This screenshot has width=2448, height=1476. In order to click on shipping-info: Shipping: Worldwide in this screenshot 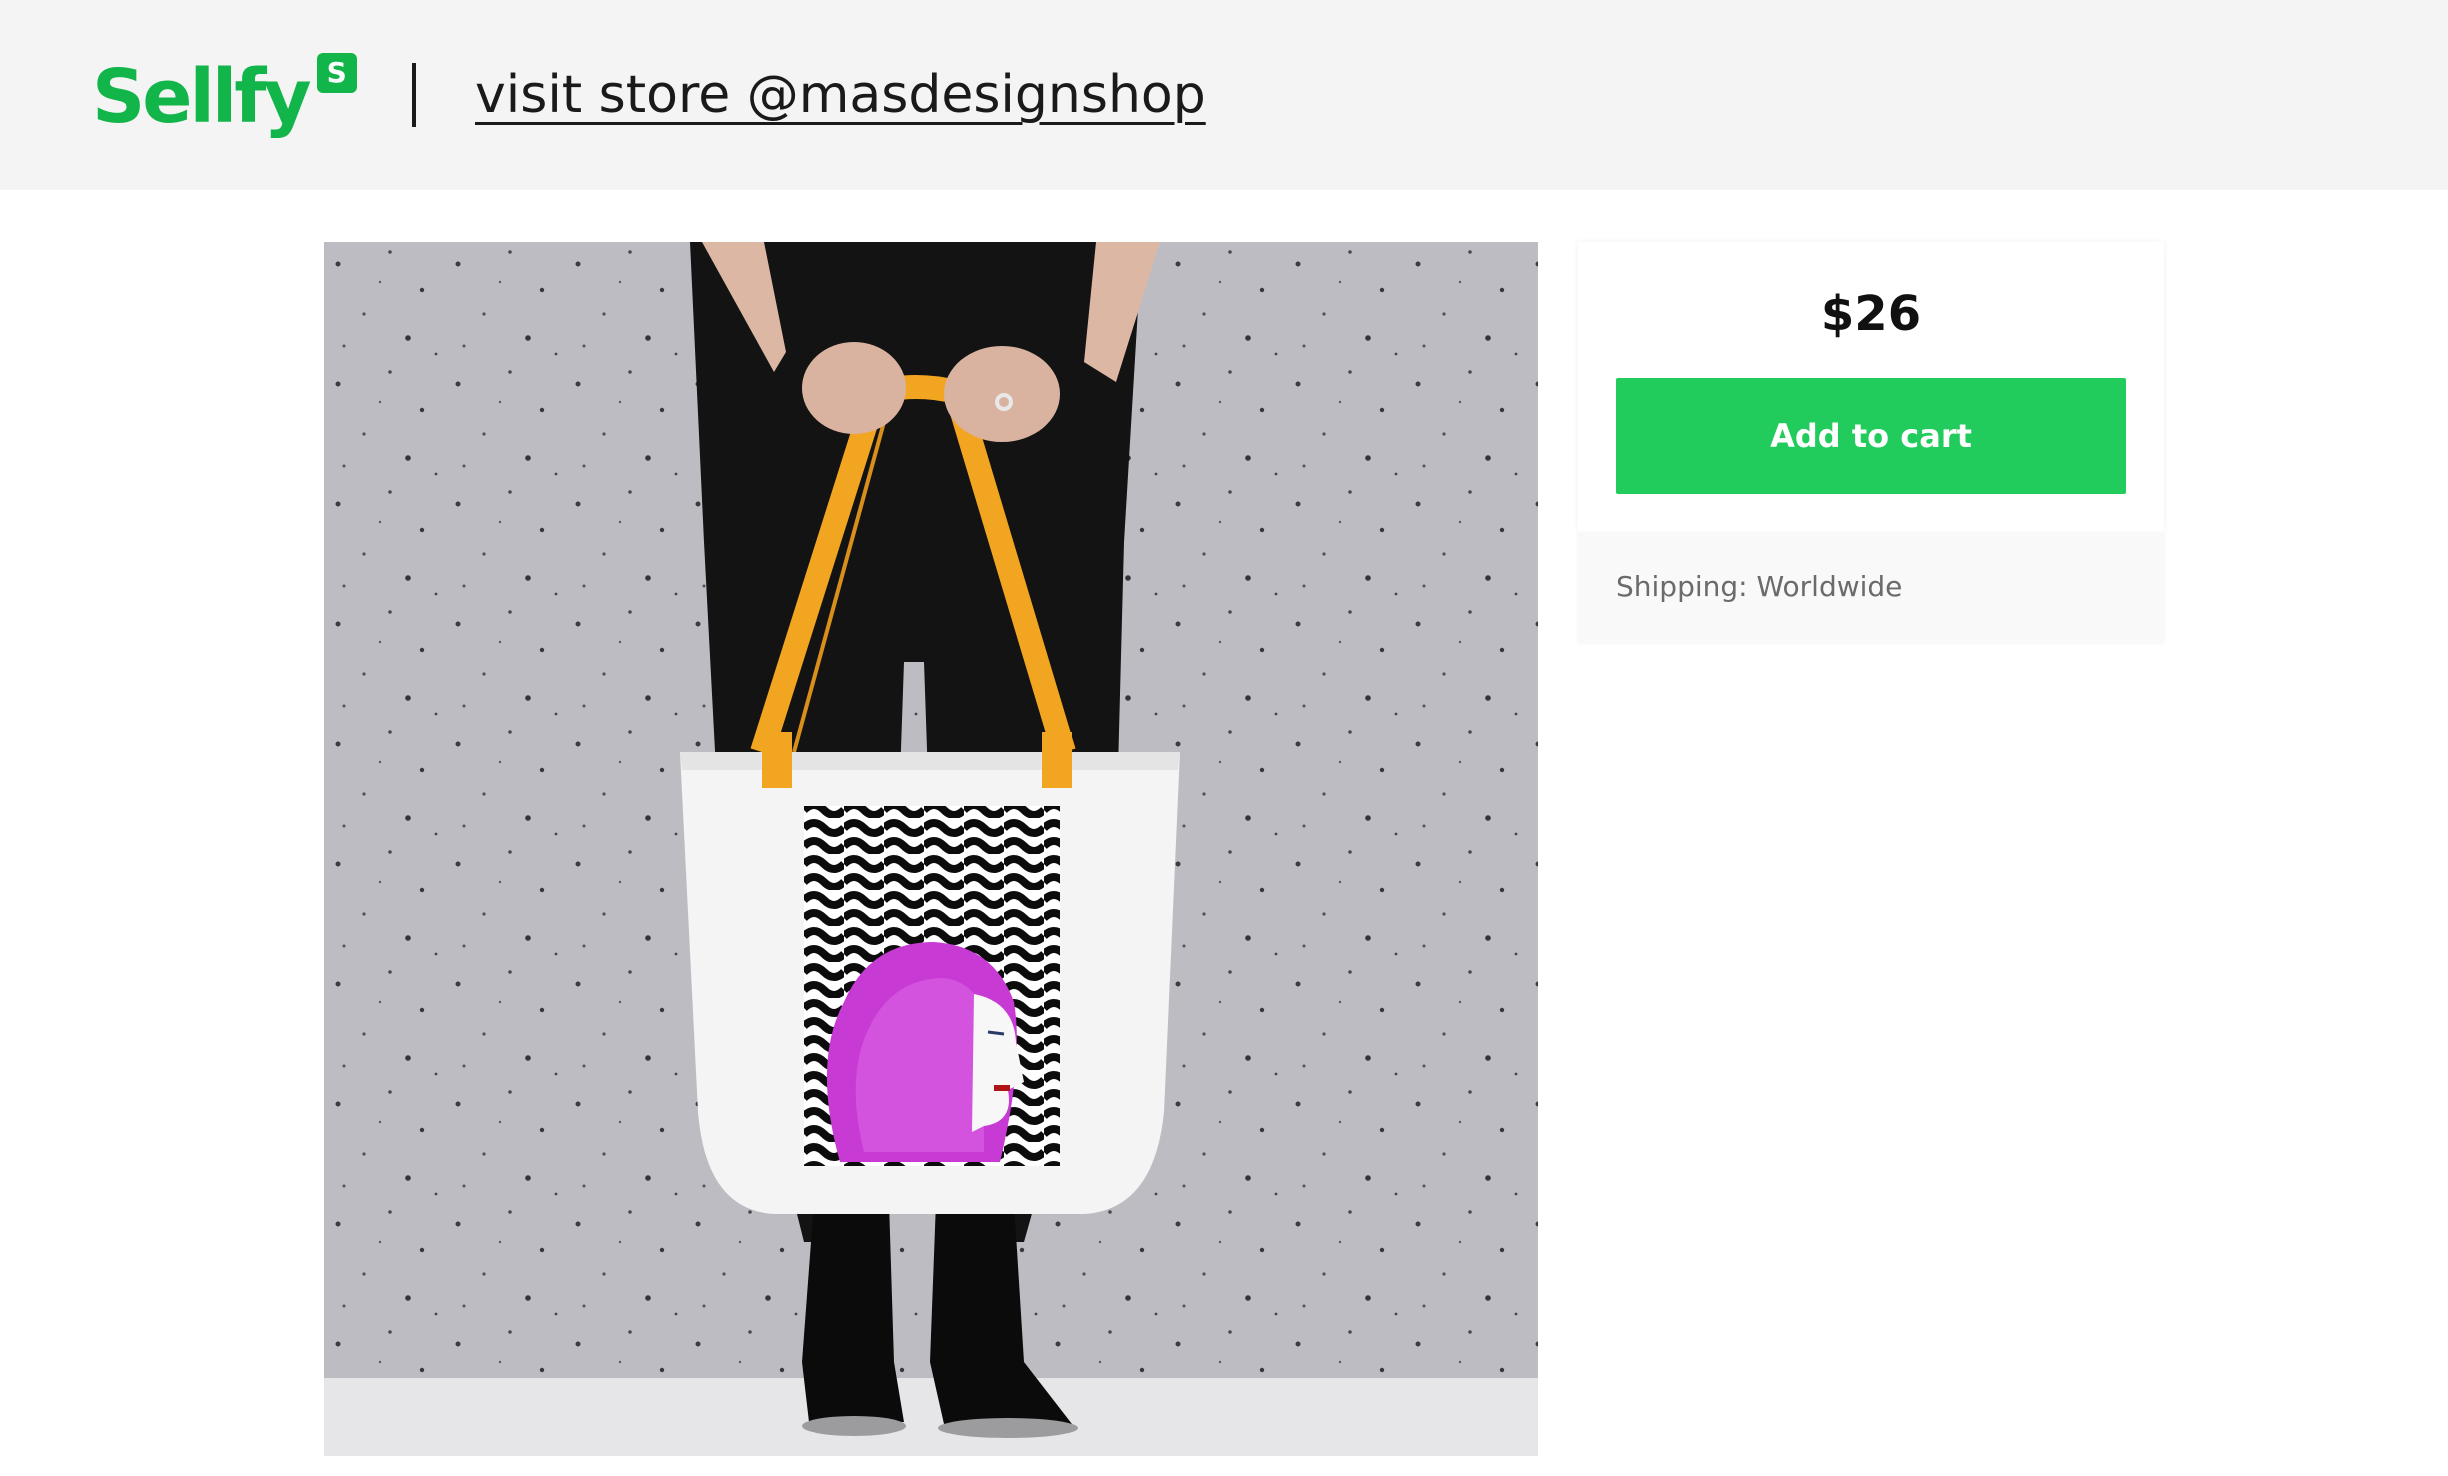, I will do `click(1871, 587)`.